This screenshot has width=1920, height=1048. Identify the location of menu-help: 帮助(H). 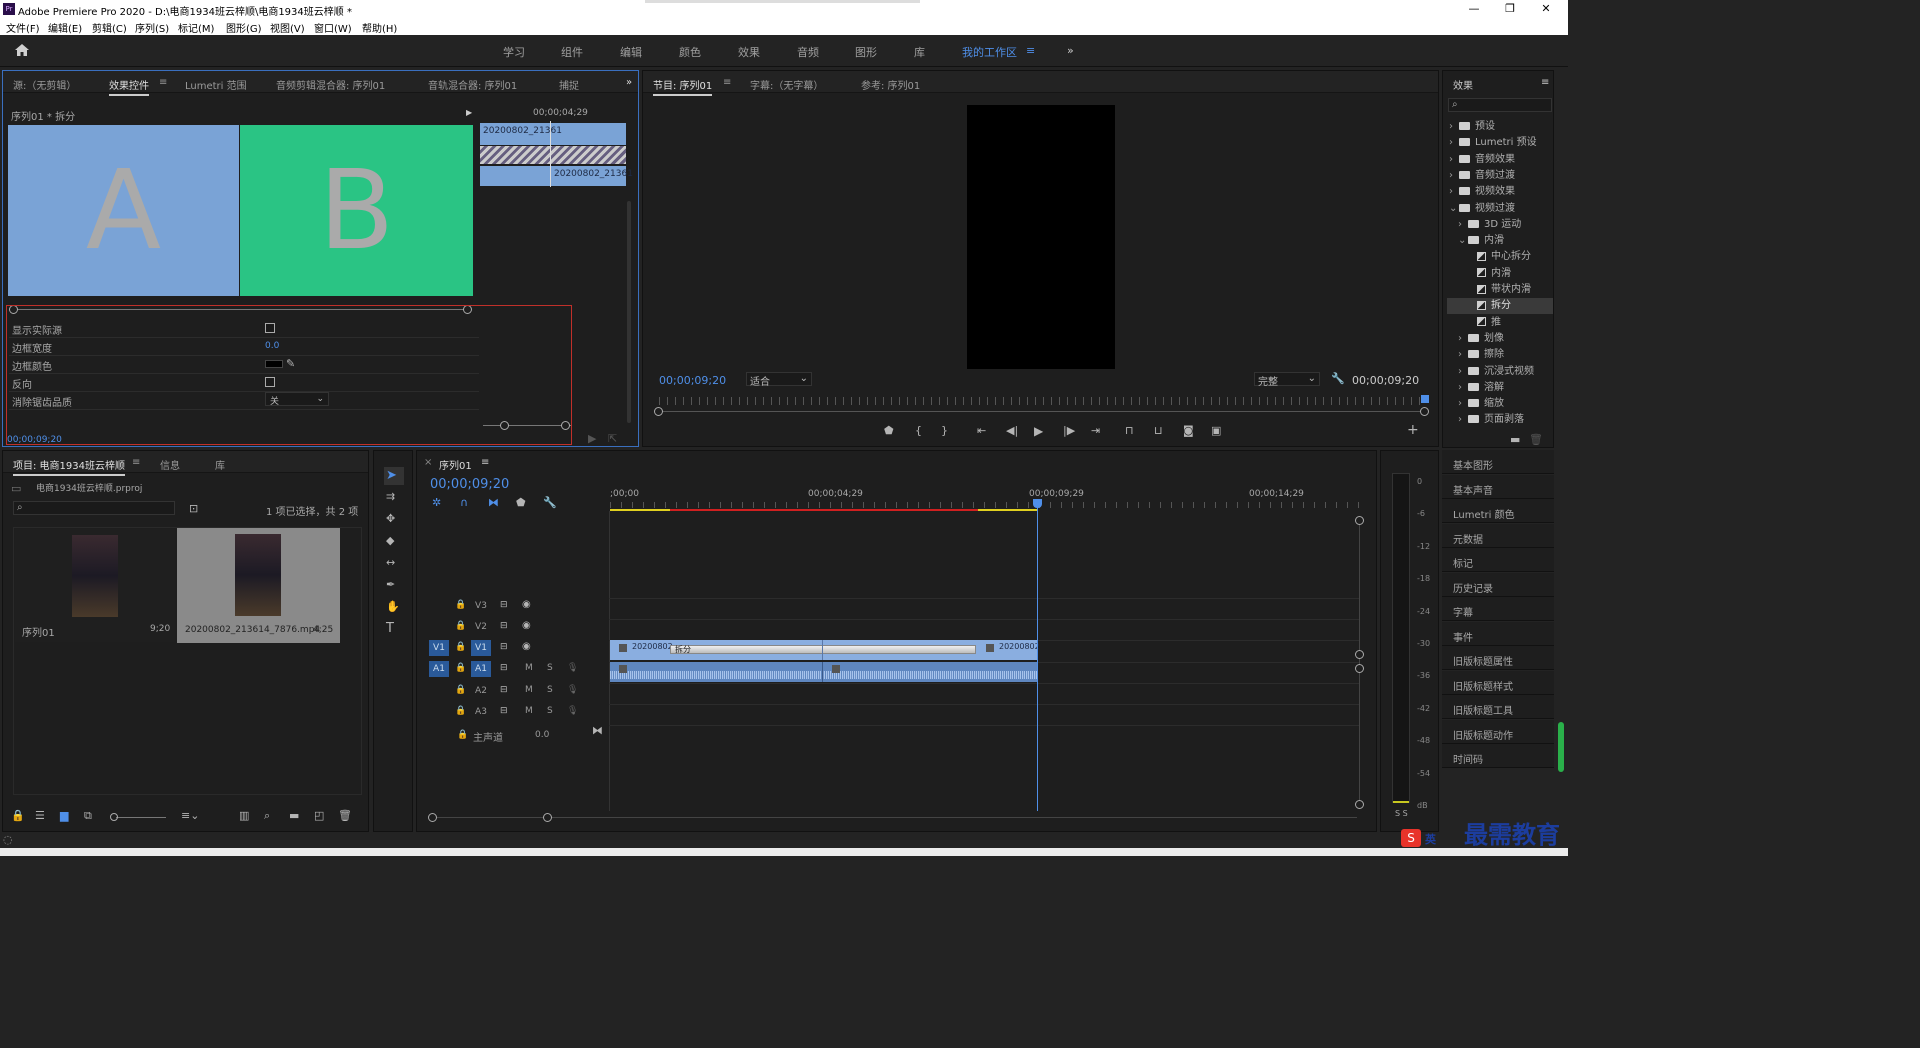
(379, 27).